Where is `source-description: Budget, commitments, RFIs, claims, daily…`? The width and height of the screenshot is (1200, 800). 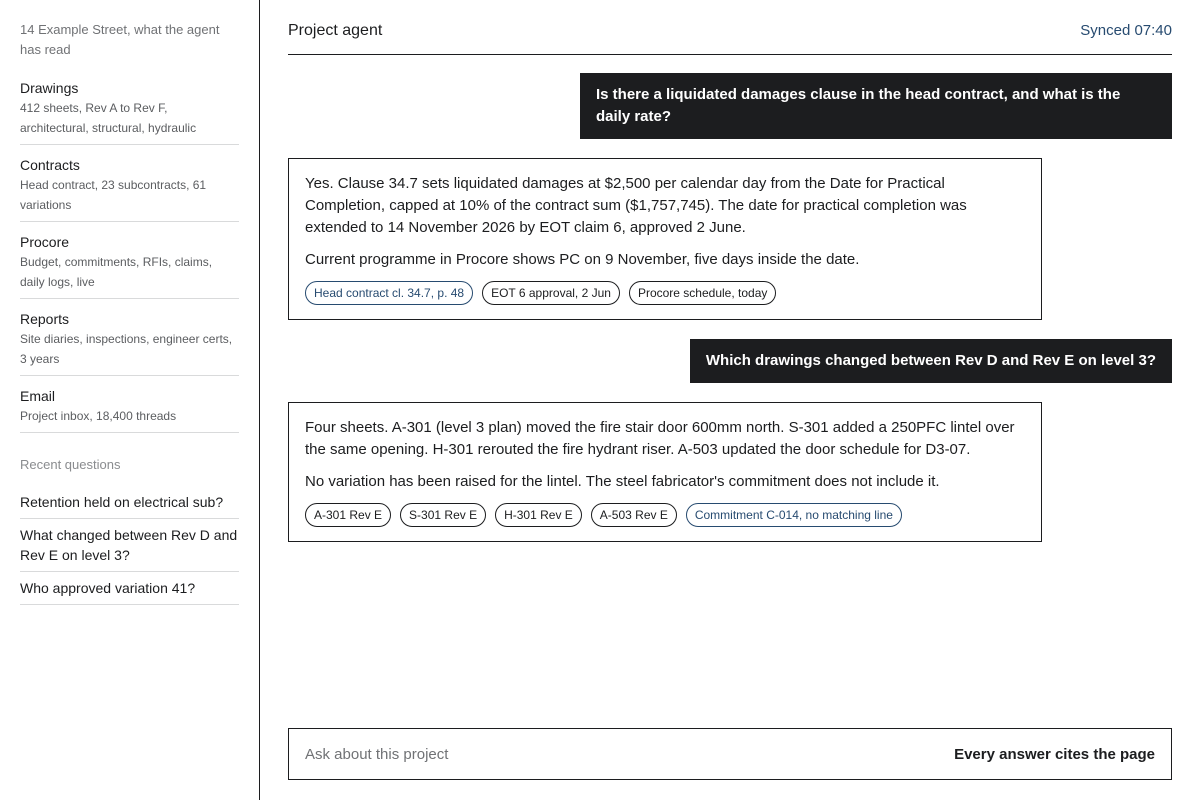
source-description: Budget, commitments, RFIs, claims, daily… is located at coordinates (116, 272).